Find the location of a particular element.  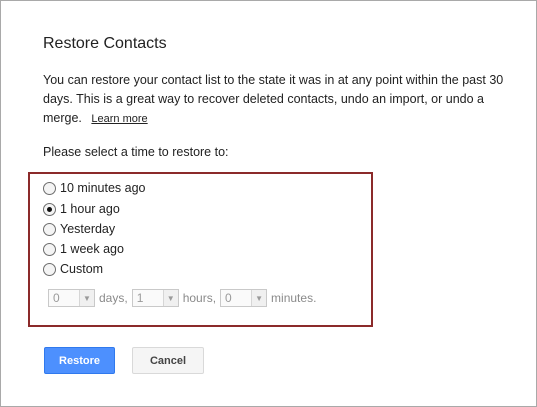

minutes-select: 0 ▼ is located at coordinates (244, 298).